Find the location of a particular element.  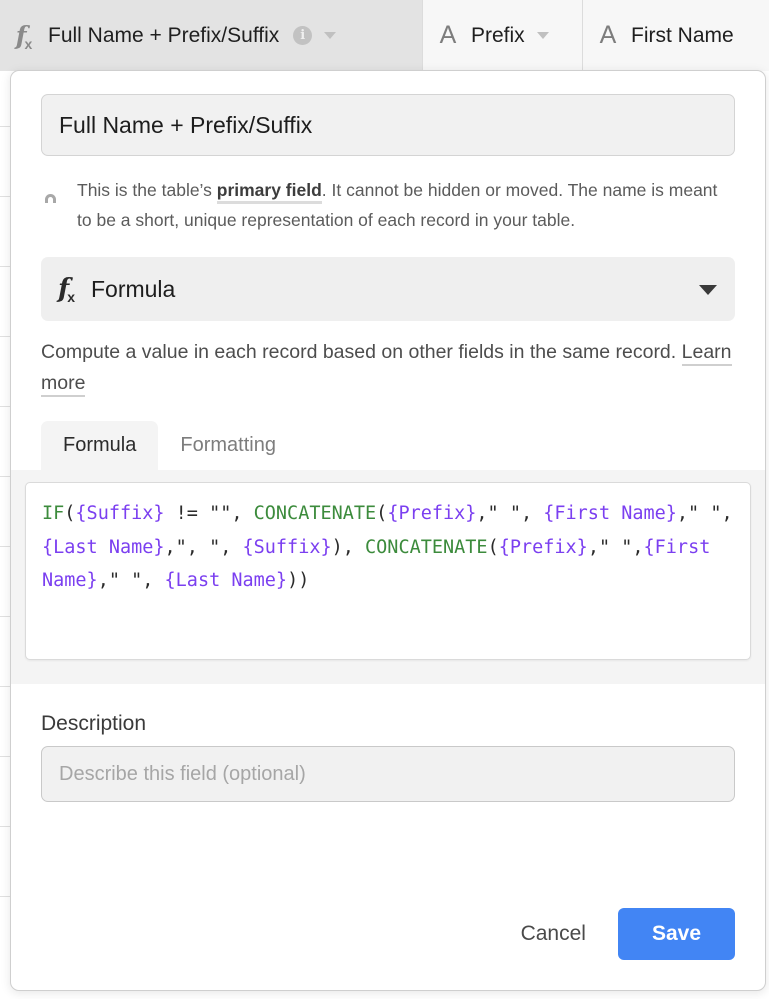

column-header-label: Full Name + Prefix/Suffix is located at coordinates (164, 35).